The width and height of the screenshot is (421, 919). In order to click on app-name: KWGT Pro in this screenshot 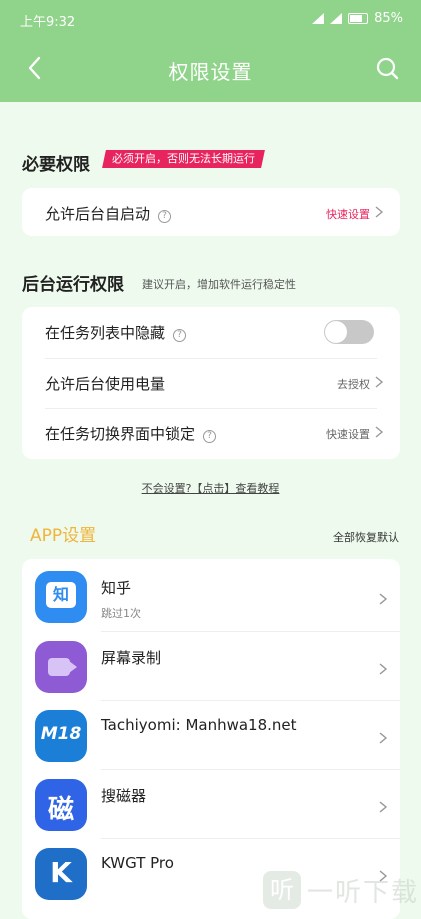, I will do `click(137, 863)`.